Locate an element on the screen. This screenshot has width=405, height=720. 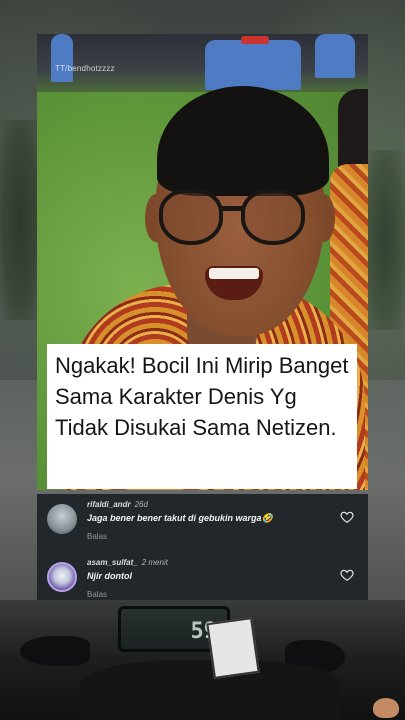
motorcycle-body is located at coordinates (210, 690).